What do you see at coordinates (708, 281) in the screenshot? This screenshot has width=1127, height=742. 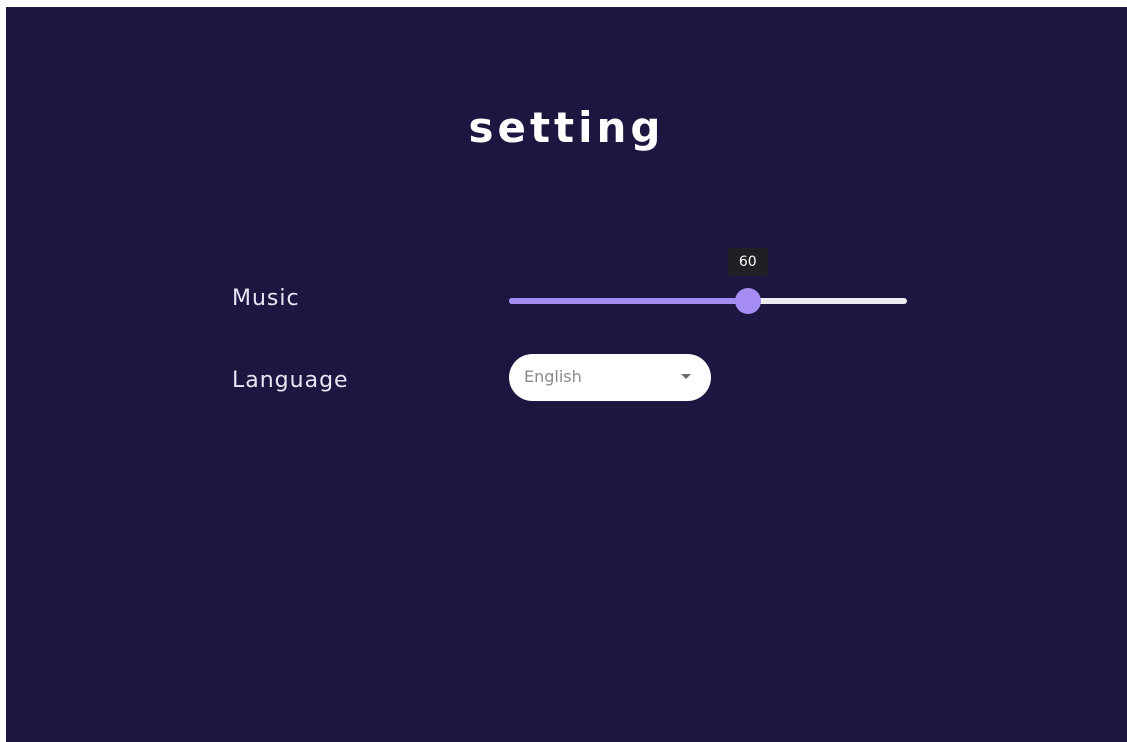 I see `music-slider: 60` at bounding box center [708, 281].